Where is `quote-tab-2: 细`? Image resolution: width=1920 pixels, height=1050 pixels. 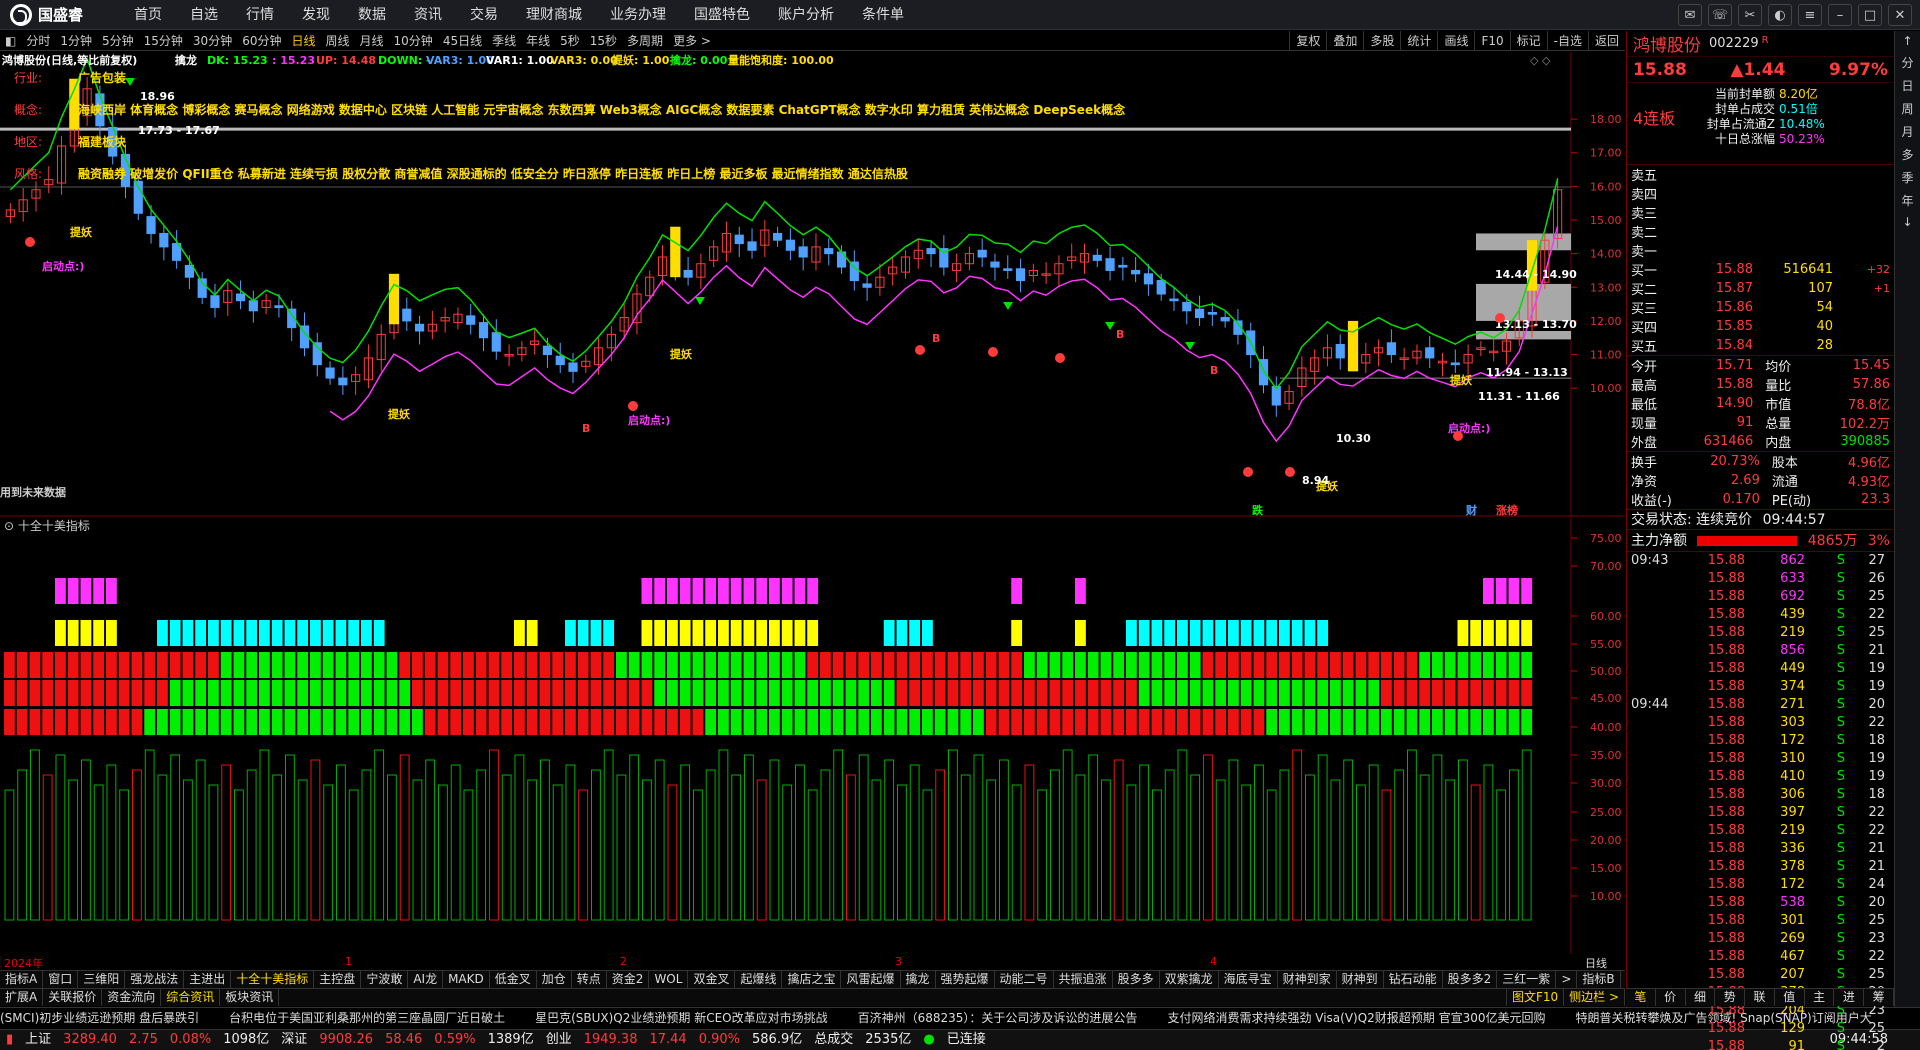
quote-tab-2: 细 is located at coordinates (1701, 997).